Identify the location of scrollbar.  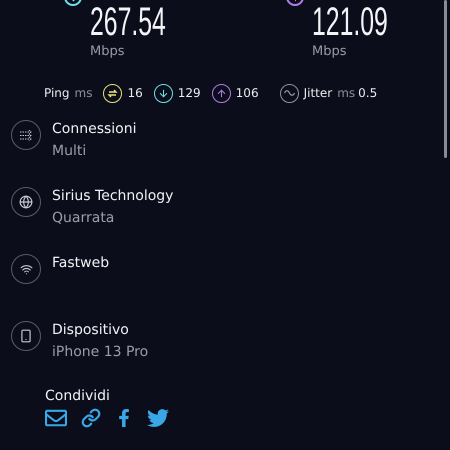
(445, 79).